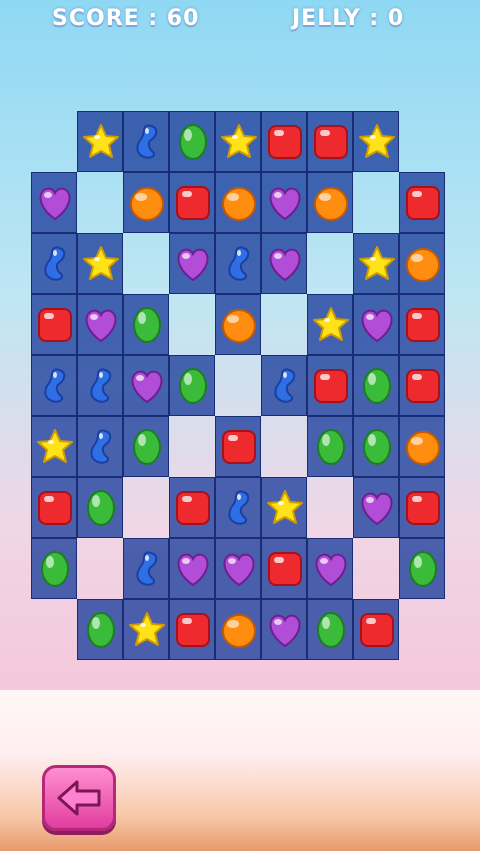 This screenshot has height=851, width=480. I want to click on candy-bean-icon, so click(239, 263).